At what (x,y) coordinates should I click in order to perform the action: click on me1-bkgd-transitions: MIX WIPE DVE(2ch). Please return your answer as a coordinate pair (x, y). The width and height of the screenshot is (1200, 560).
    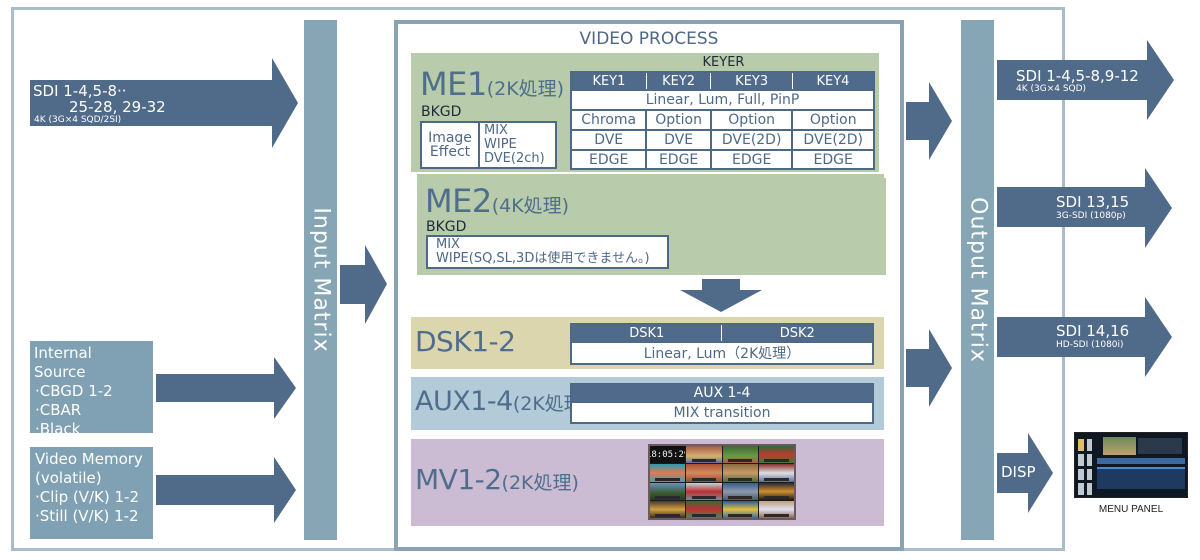
    Looking at the image, I should click on (517, 145).